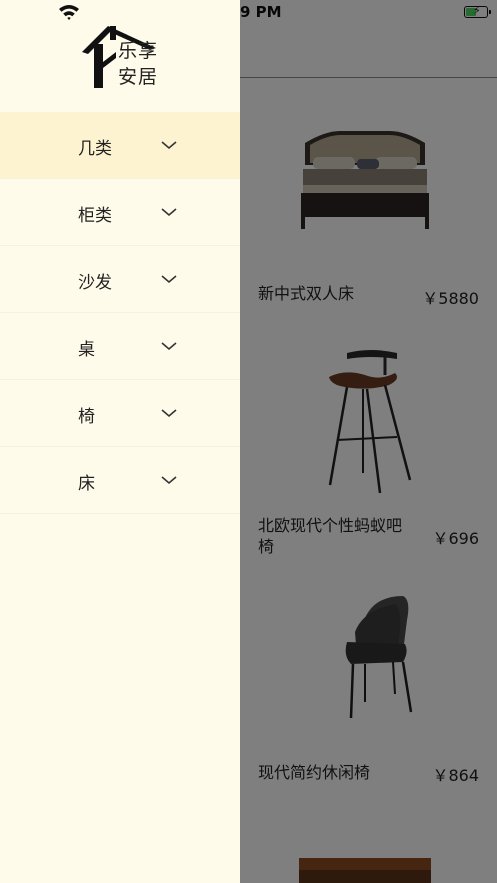 The width and height of the screenshot is (497, 883). I want to click on menu-item-label: 椅, so click(86, 417).